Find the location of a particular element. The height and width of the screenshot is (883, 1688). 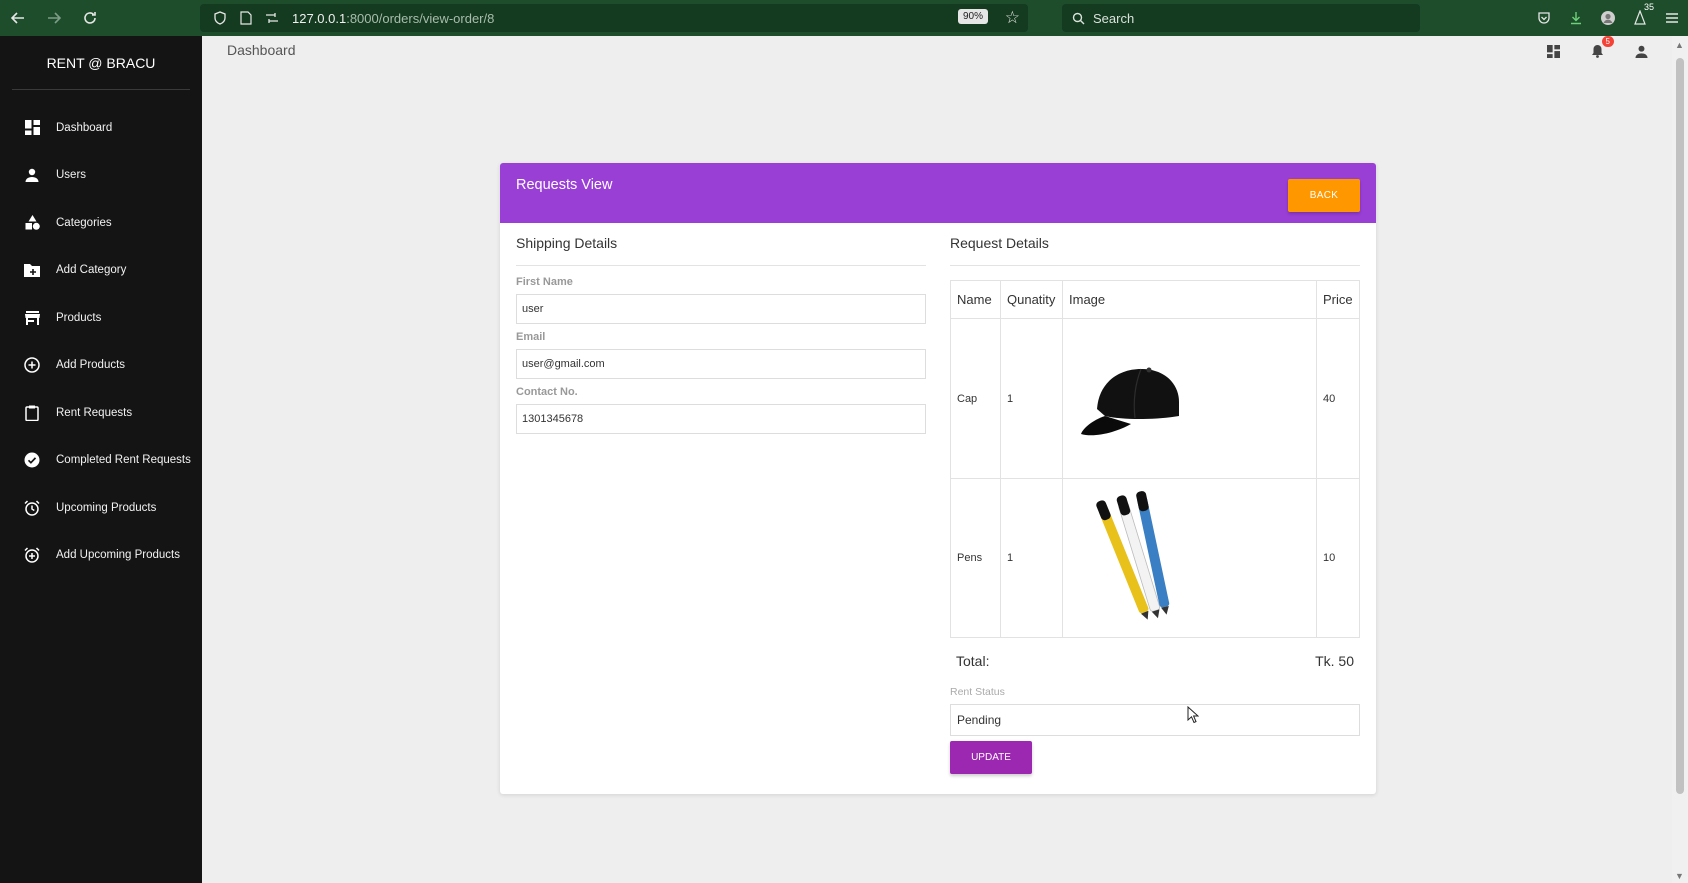

sidebar-item-label: Upcoming Products is located at coordinates (106, 507).